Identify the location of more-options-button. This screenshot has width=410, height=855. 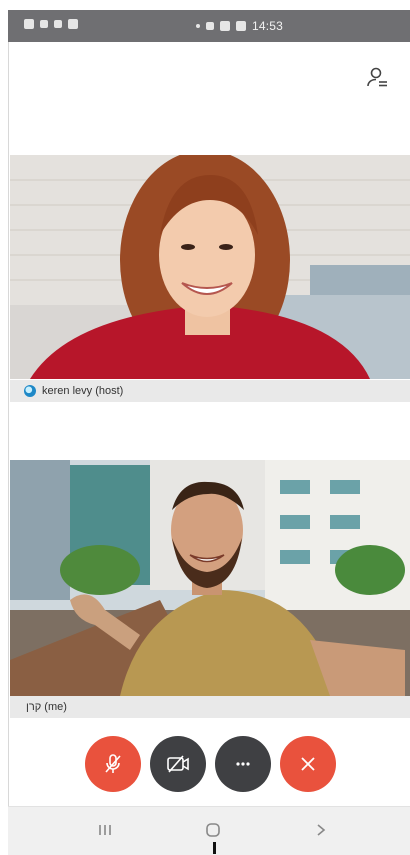
(243, 764).